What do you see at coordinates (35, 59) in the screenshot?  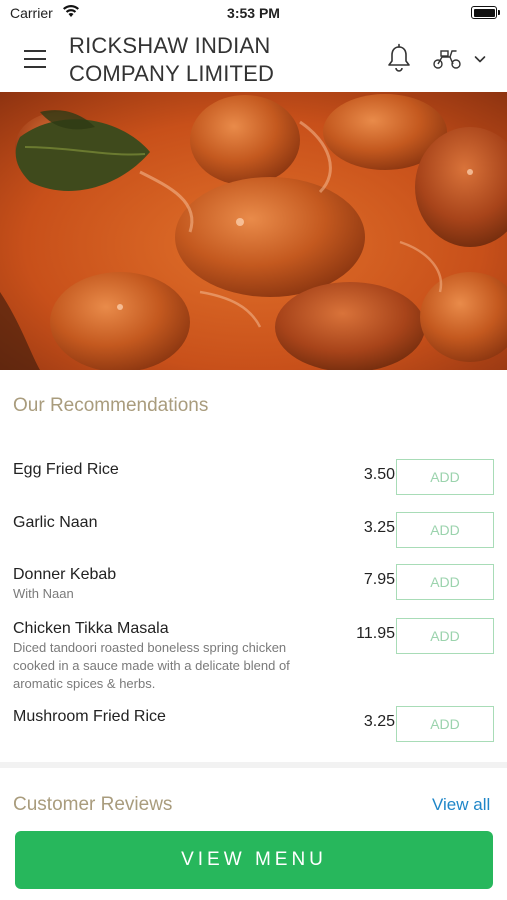 I see `menu-icon` at bounding box center [35, 59].